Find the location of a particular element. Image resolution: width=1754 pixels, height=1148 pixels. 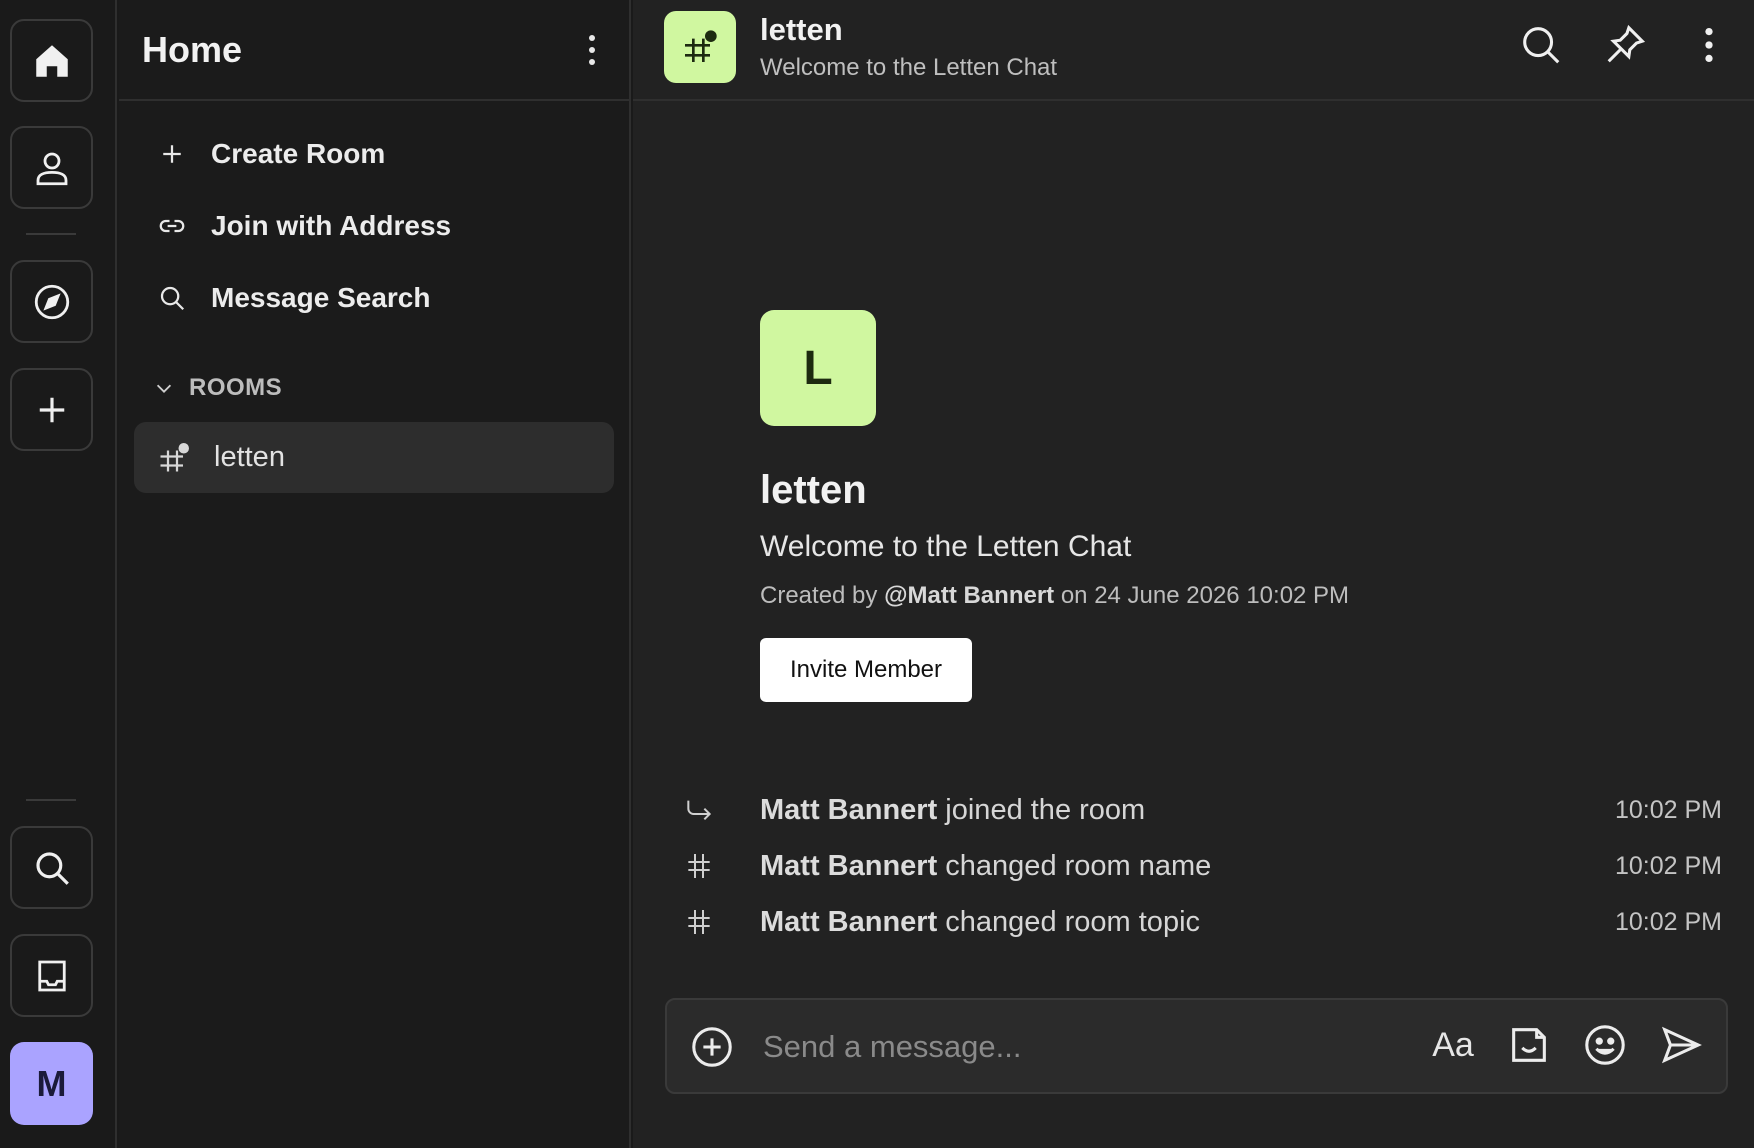

home-icon is located at coordinates (51, 60).